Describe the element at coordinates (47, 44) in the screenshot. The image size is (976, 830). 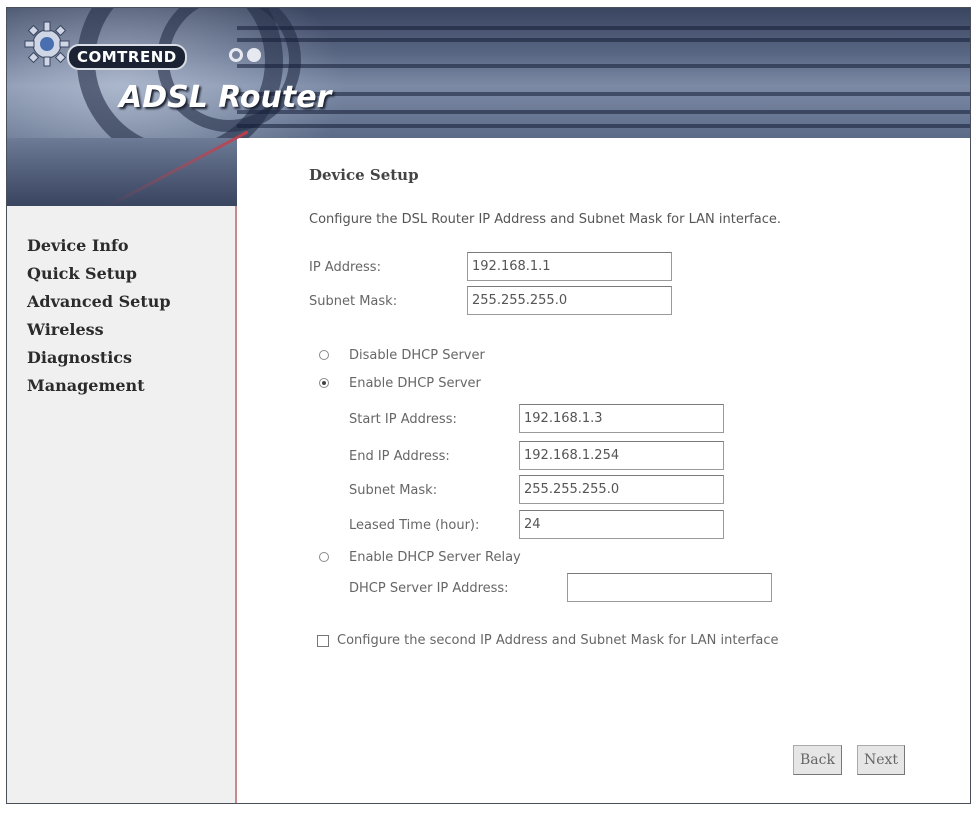
I see `gear-logo-icon` at that location.